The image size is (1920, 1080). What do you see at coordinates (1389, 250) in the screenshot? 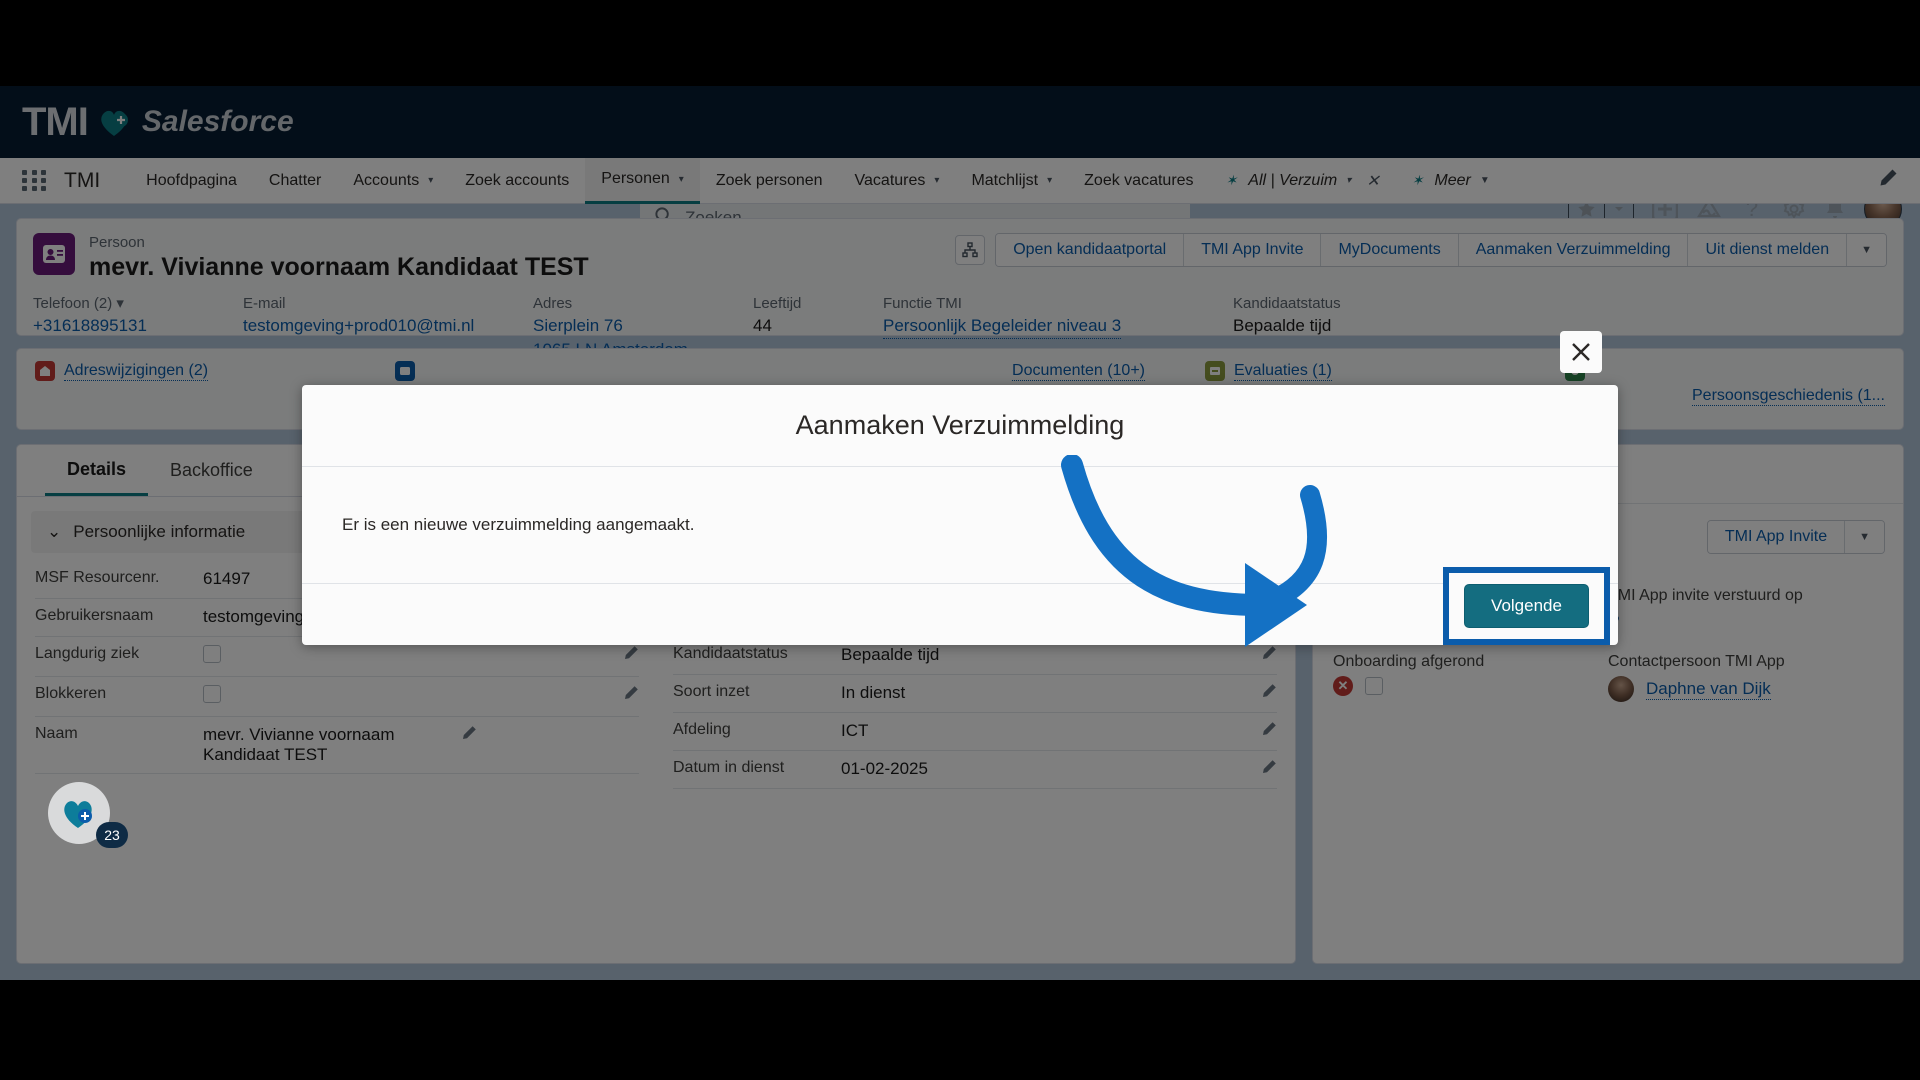
I see `mydocuments-button: MyDocuments` at bounding box center [1389, 250].